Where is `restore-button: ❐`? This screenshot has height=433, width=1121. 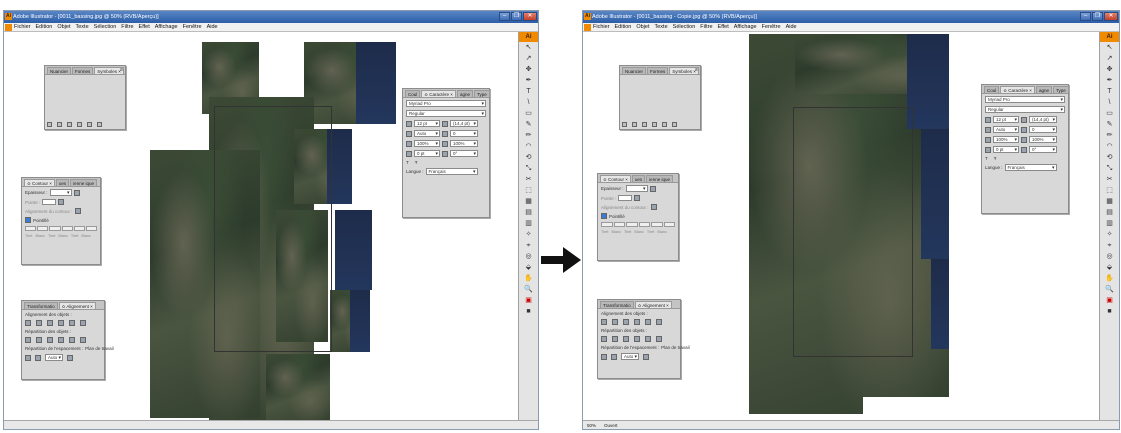
restore-button: ❐ is located at coordinates (1097, 16).